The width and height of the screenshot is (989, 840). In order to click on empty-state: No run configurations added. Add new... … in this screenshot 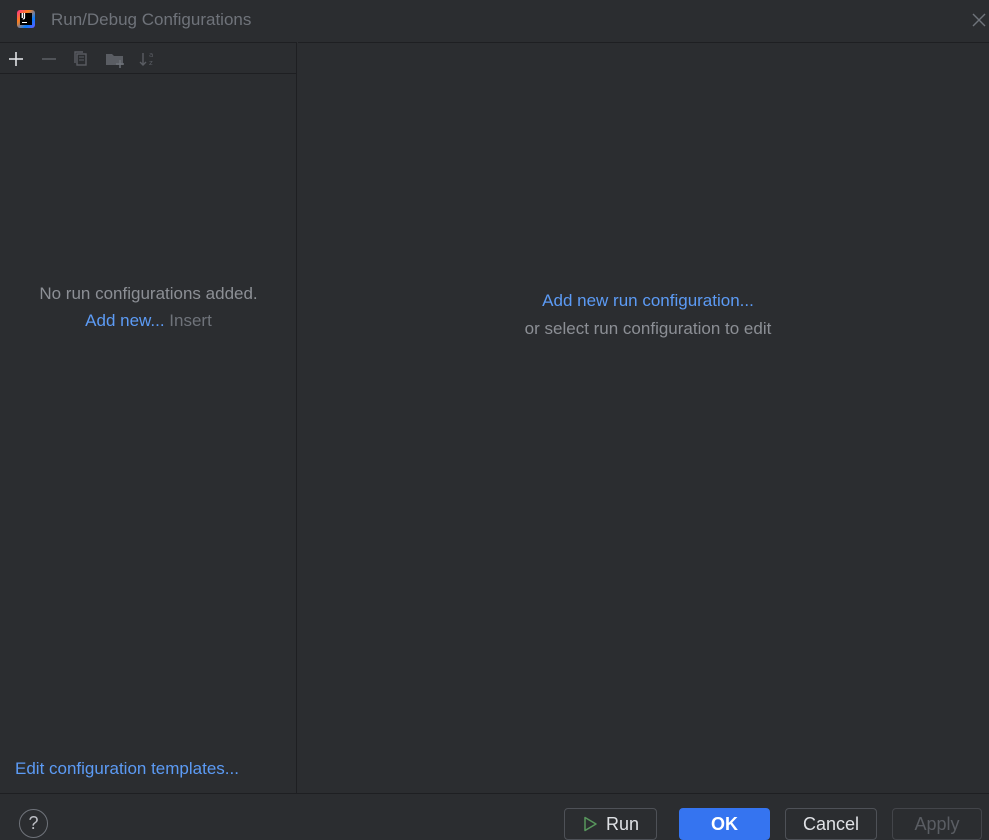, I will do `click(148, 307)`.